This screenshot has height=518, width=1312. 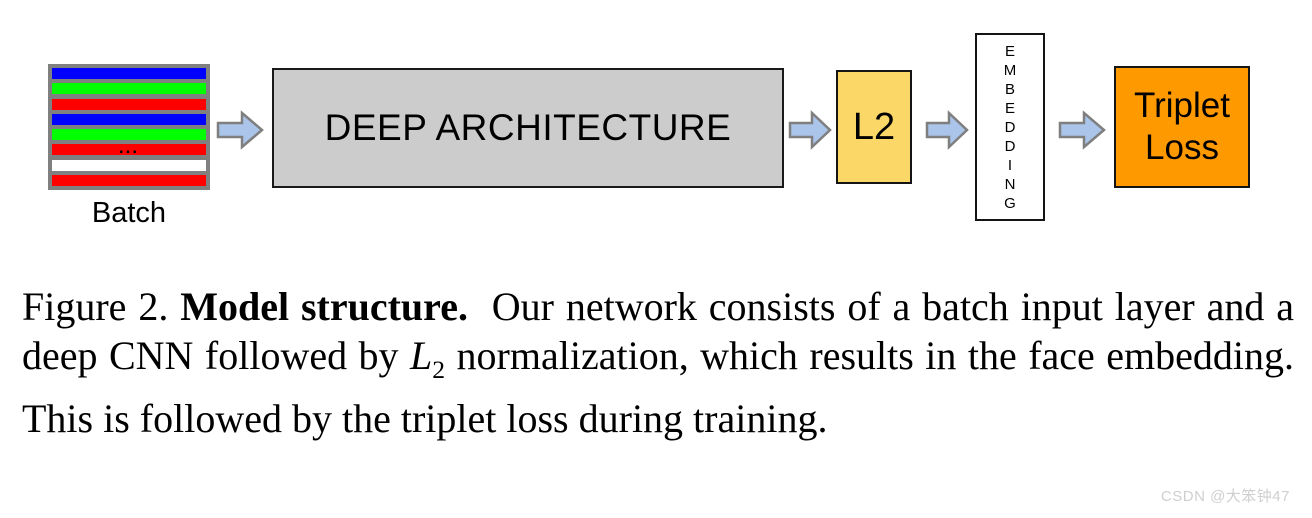 I want to click on batch-label: Batch, so click(x=129, y=213).